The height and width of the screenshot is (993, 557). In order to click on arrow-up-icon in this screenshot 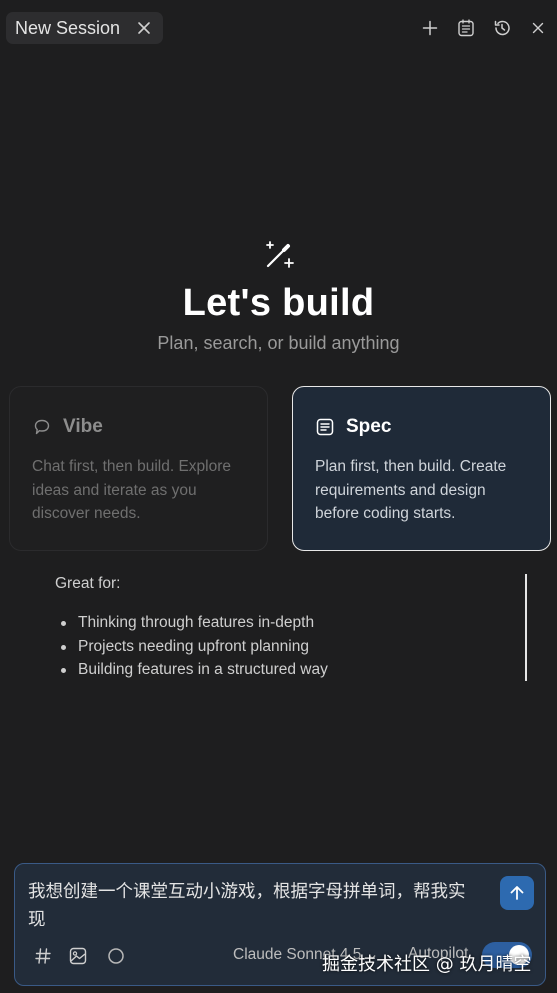, I will do `click(517, 893)`.